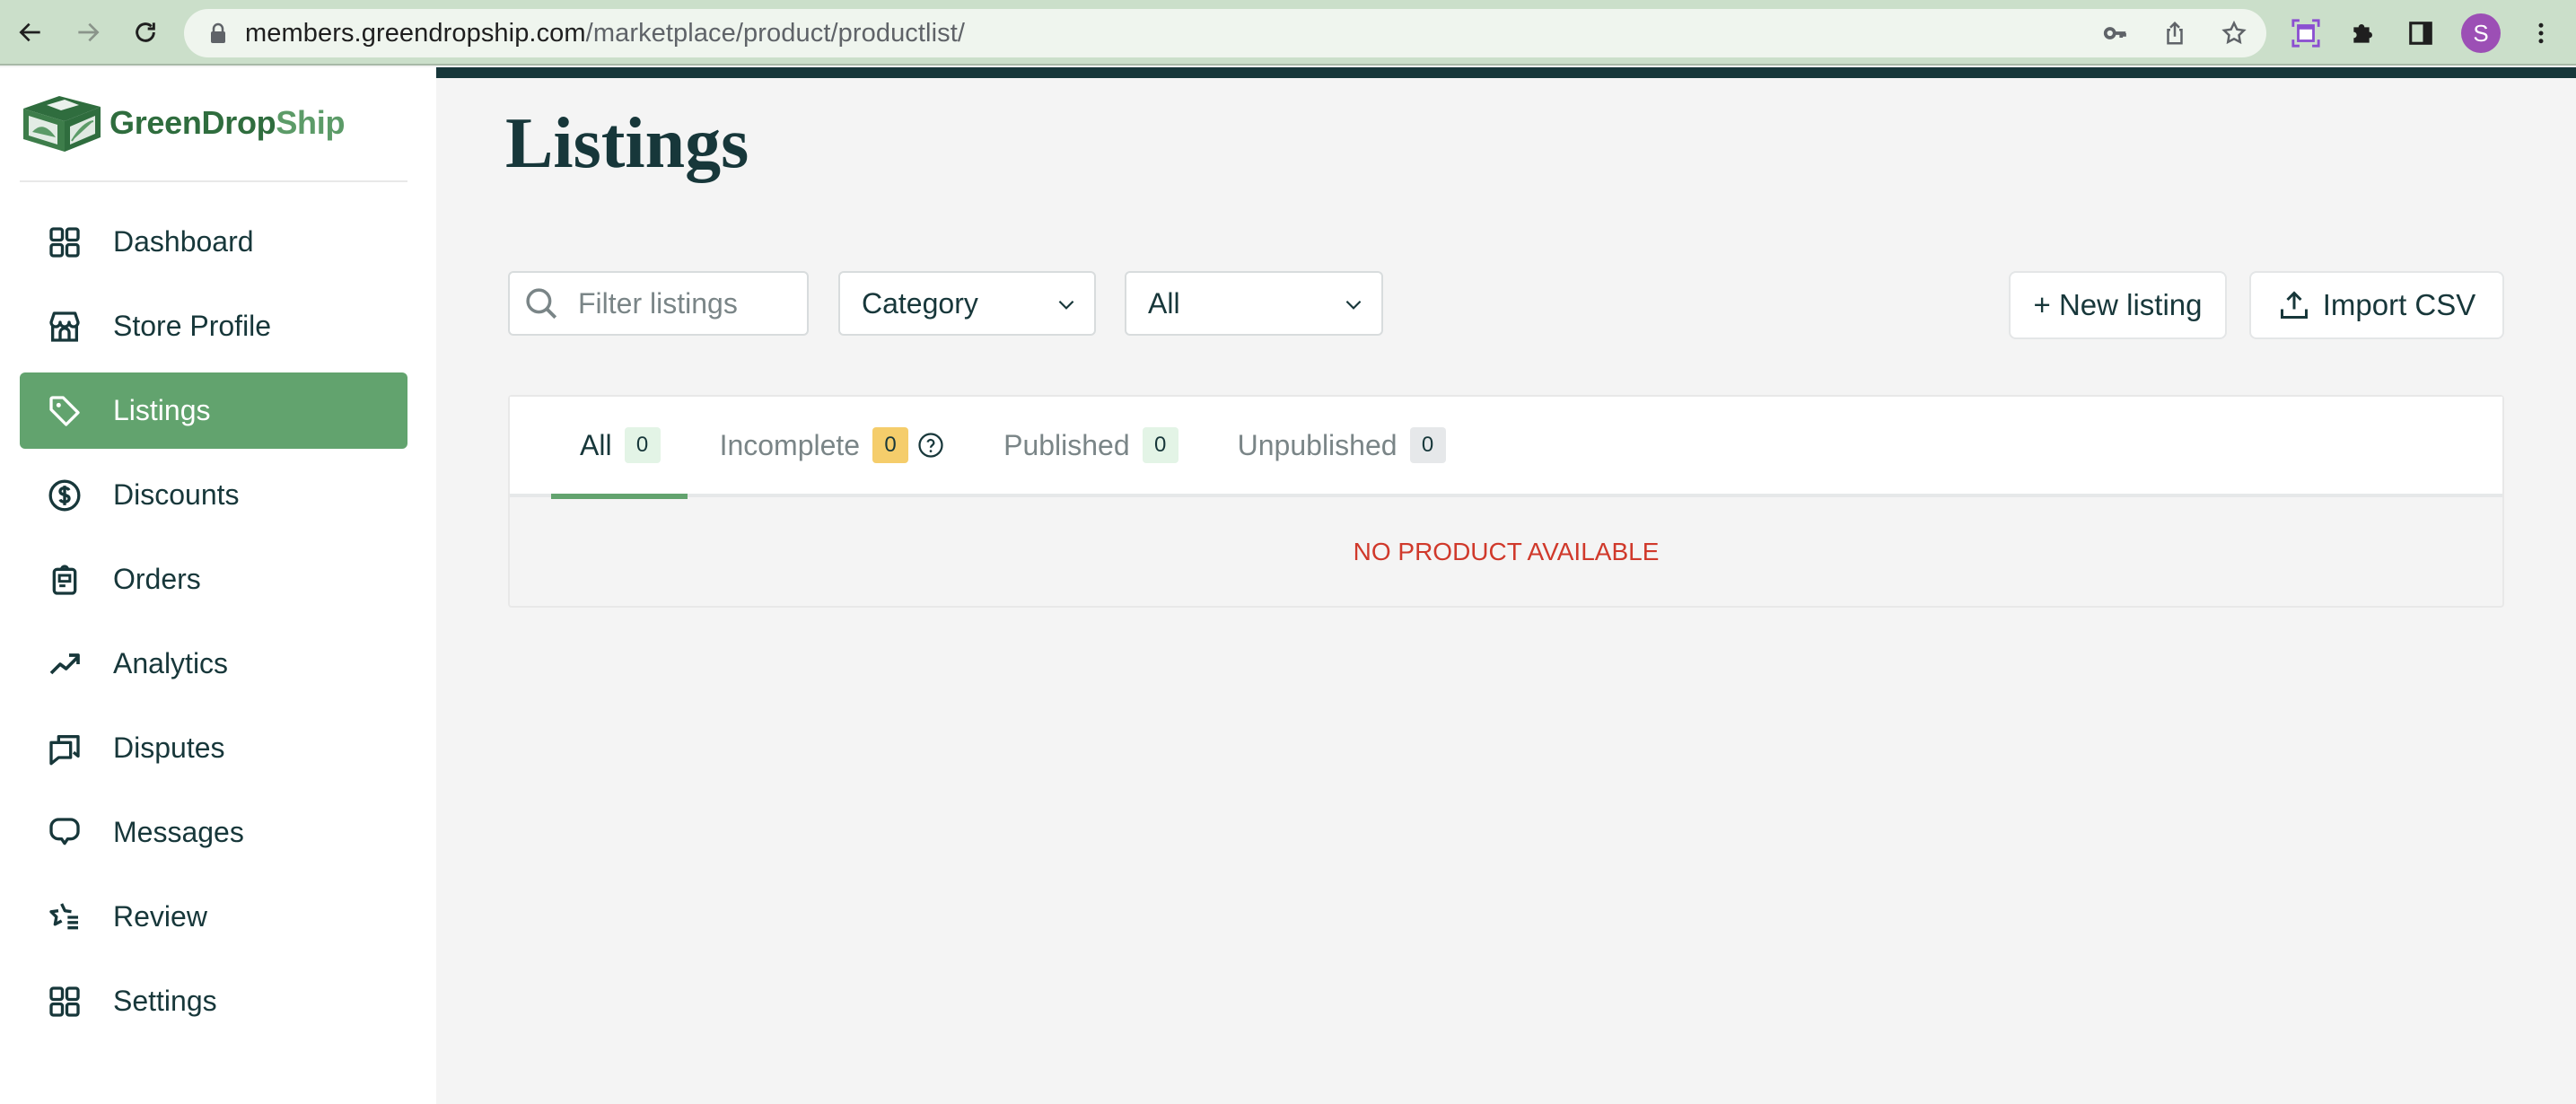 This screenshot has width=2576, height=1104. What do you see at coordinates (165, 1001) in the screenshot?
I see `sidebar-item-label: Settings` at bounding box center [165, 1001].